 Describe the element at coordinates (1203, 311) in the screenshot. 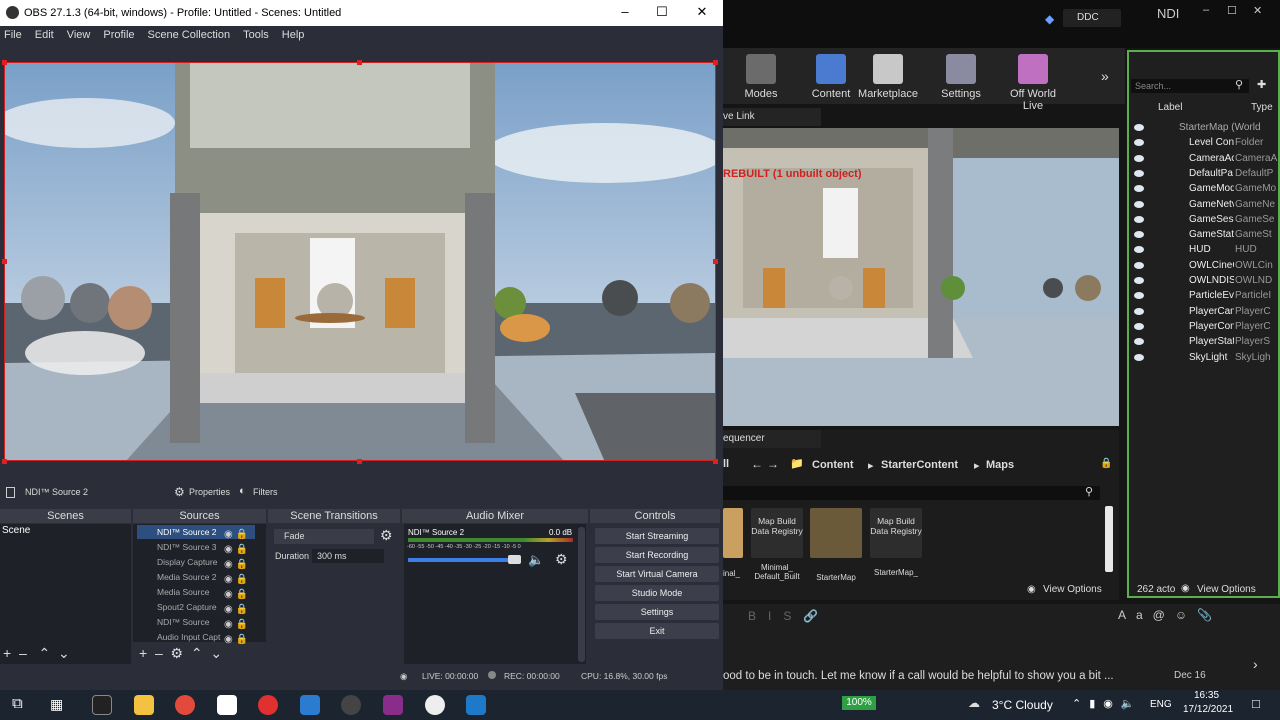

I see `outliner-row: PlayerCan PlayerC` at that location.